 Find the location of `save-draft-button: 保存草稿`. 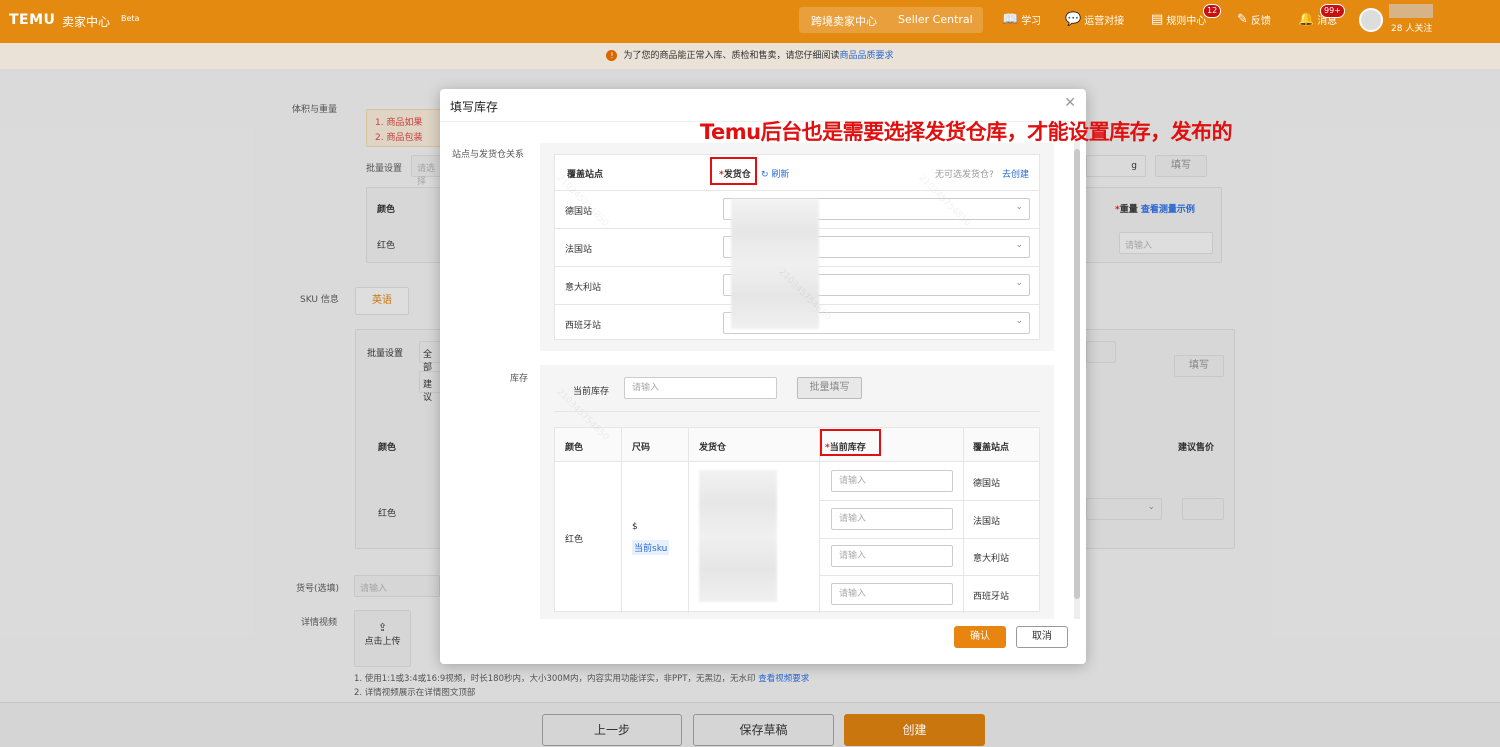

save-draft-button: 保存草稿 is located at coordinates (763, 730).